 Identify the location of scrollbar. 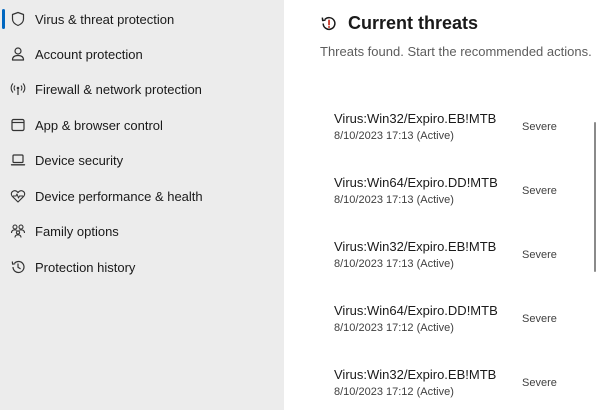
(595, 197).